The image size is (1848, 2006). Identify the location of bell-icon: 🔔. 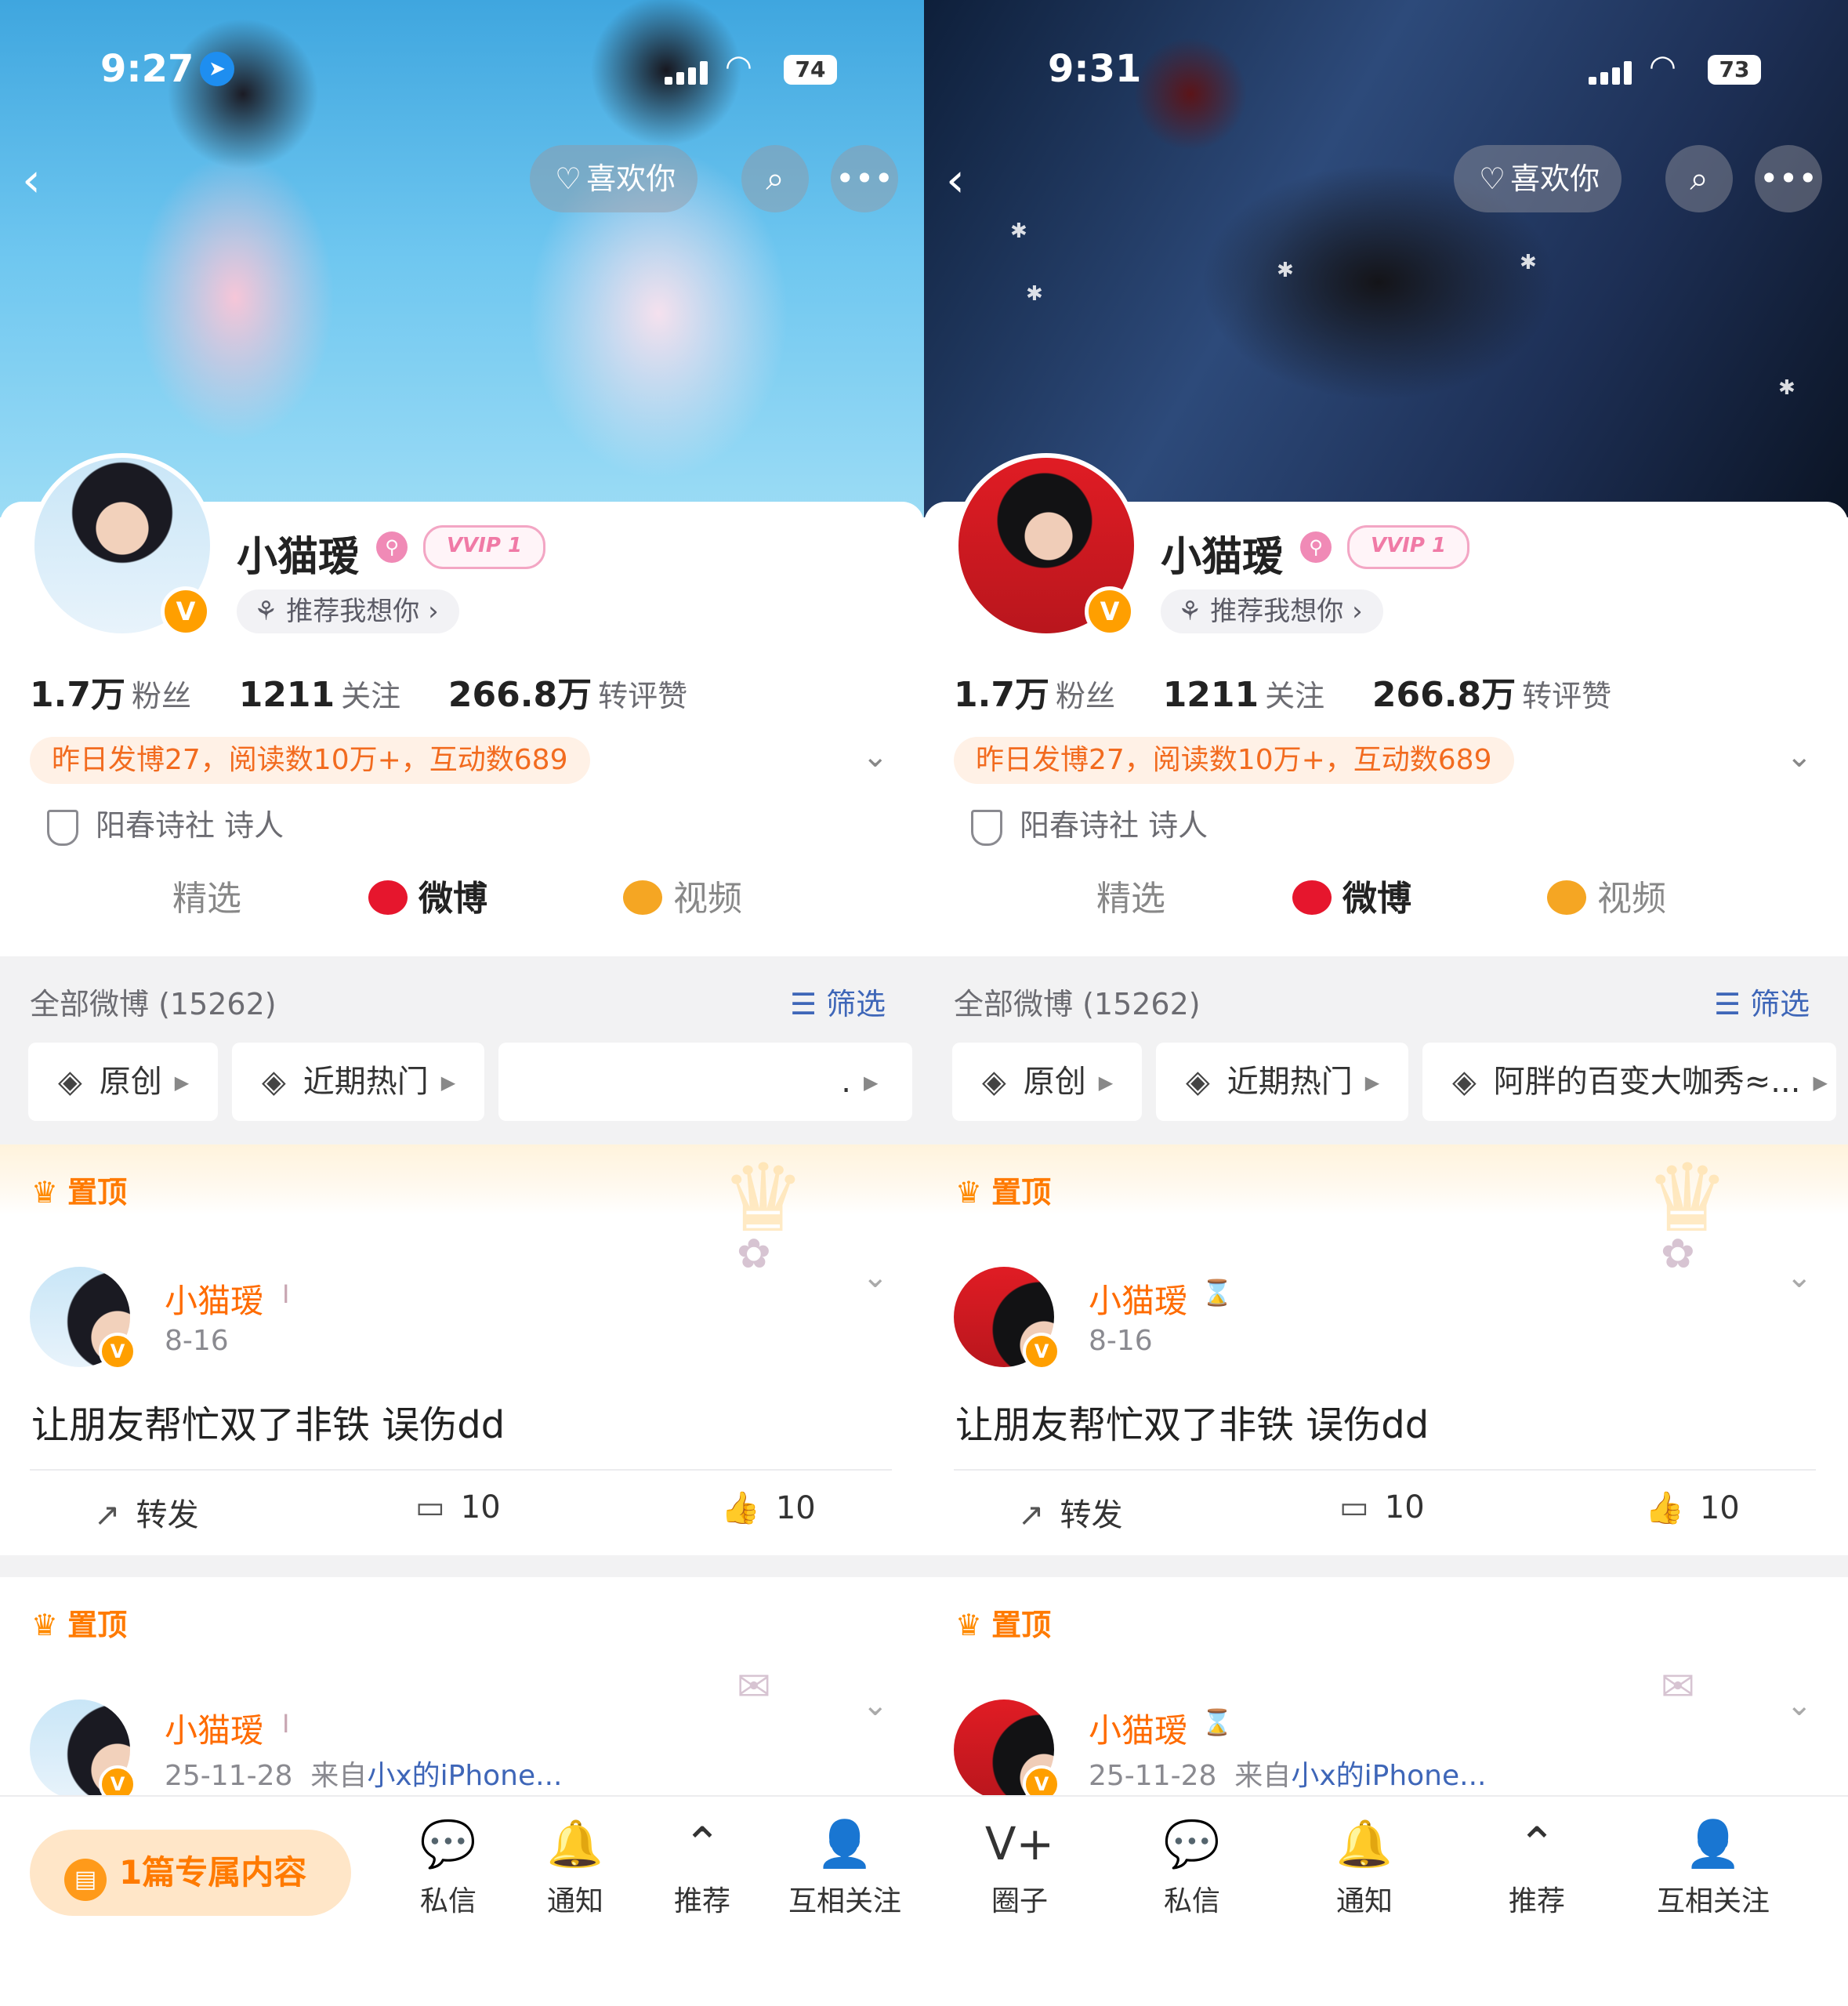
(575, 1843).